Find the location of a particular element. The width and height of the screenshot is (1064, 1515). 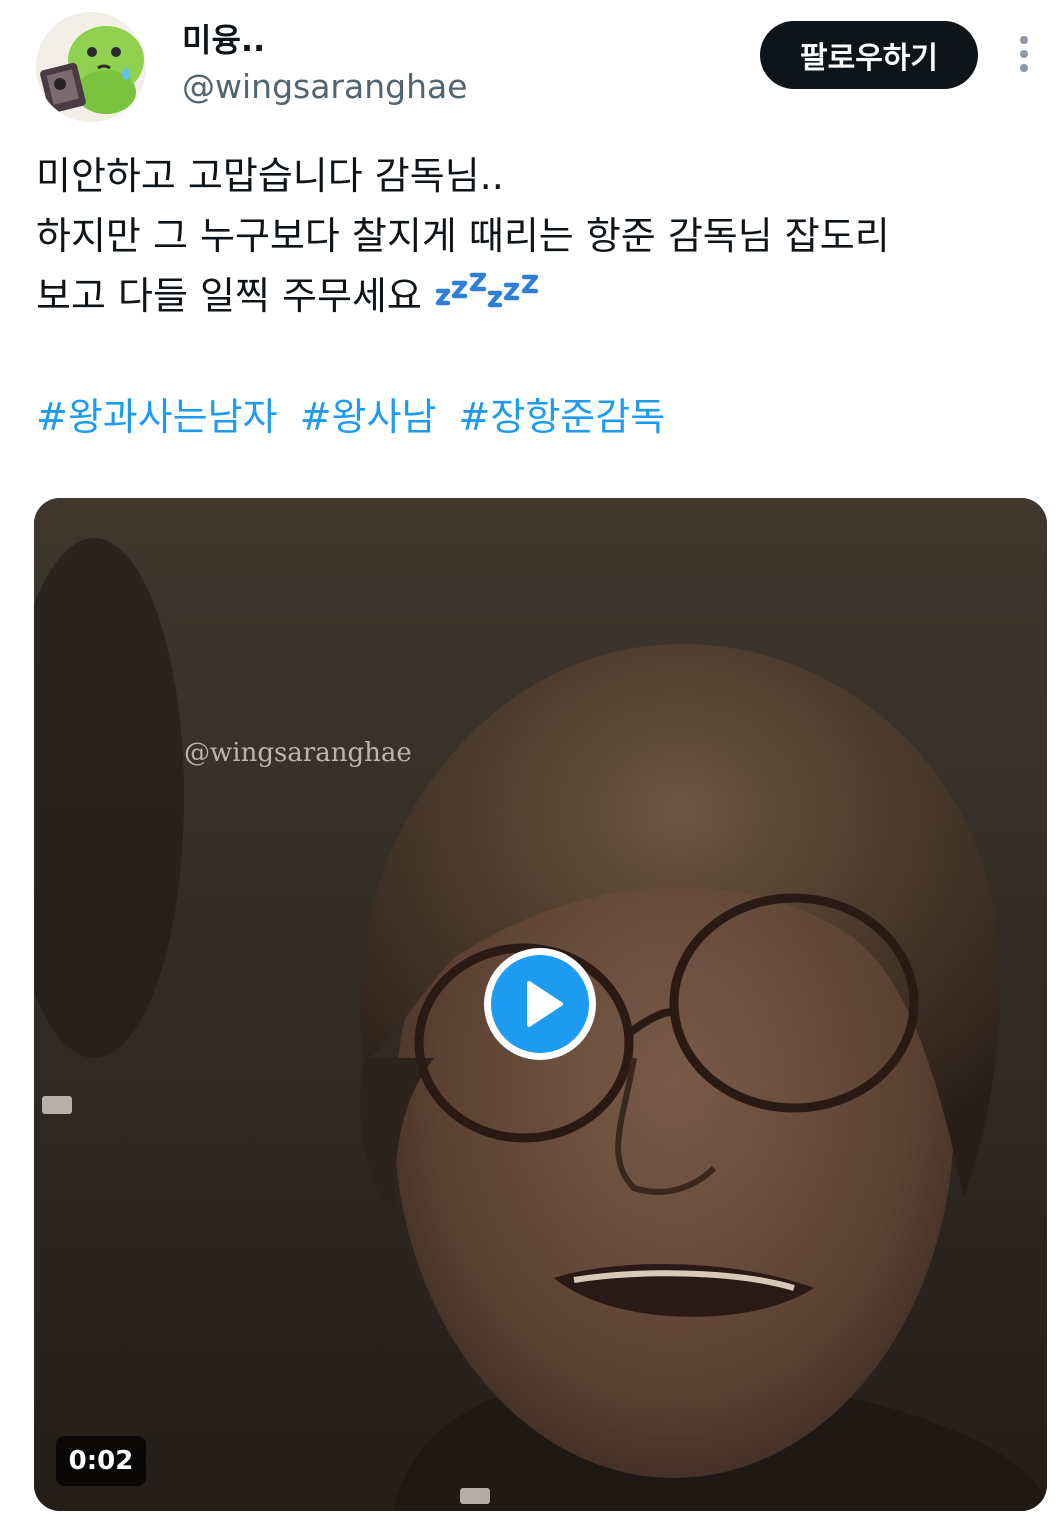

hashtag-list: #왕과사는남자 #왕사남 #장항준감독 is located at coordinates (355, 417).